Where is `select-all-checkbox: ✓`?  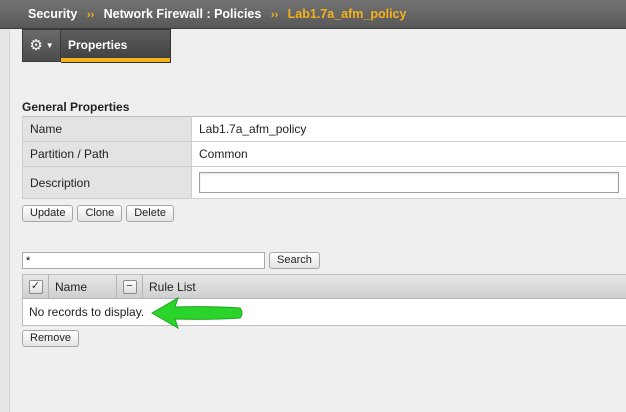
select-all-checkbox: ✓ is located at coordinates (35, 286).